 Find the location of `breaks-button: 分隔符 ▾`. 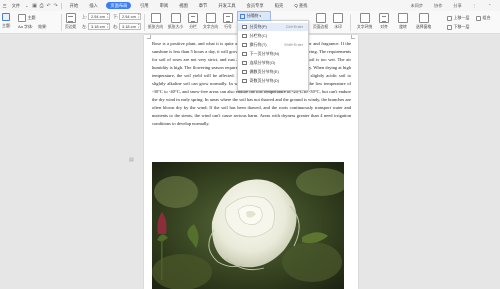

breaks-button: 分隔符 ▾ is located at coordinates (254, 16).